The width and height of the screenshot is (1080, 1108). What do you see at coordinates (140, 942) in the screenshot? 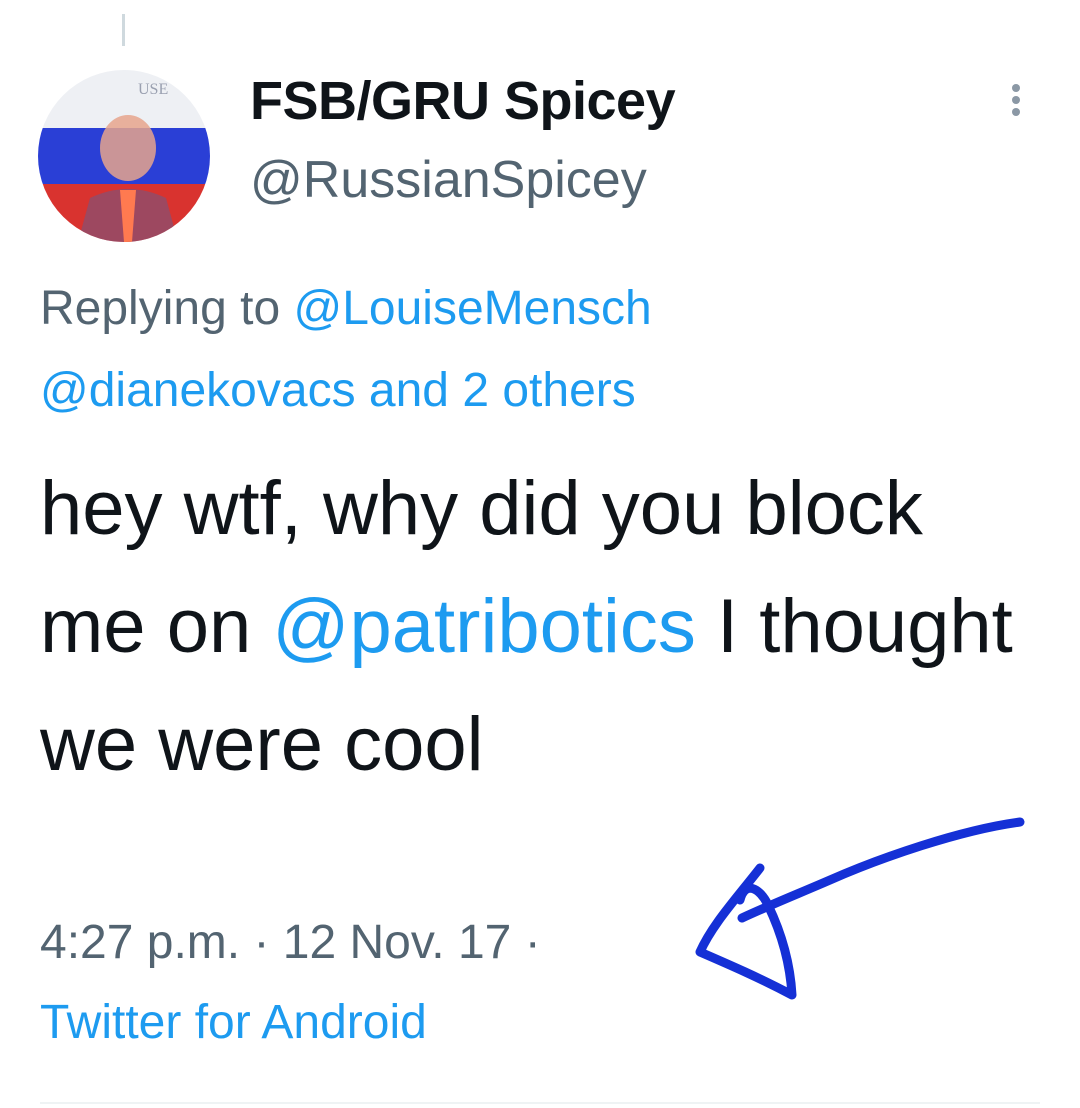
I see `tweet-time: 4:27 p.m.` at bounding box center [140, 942].